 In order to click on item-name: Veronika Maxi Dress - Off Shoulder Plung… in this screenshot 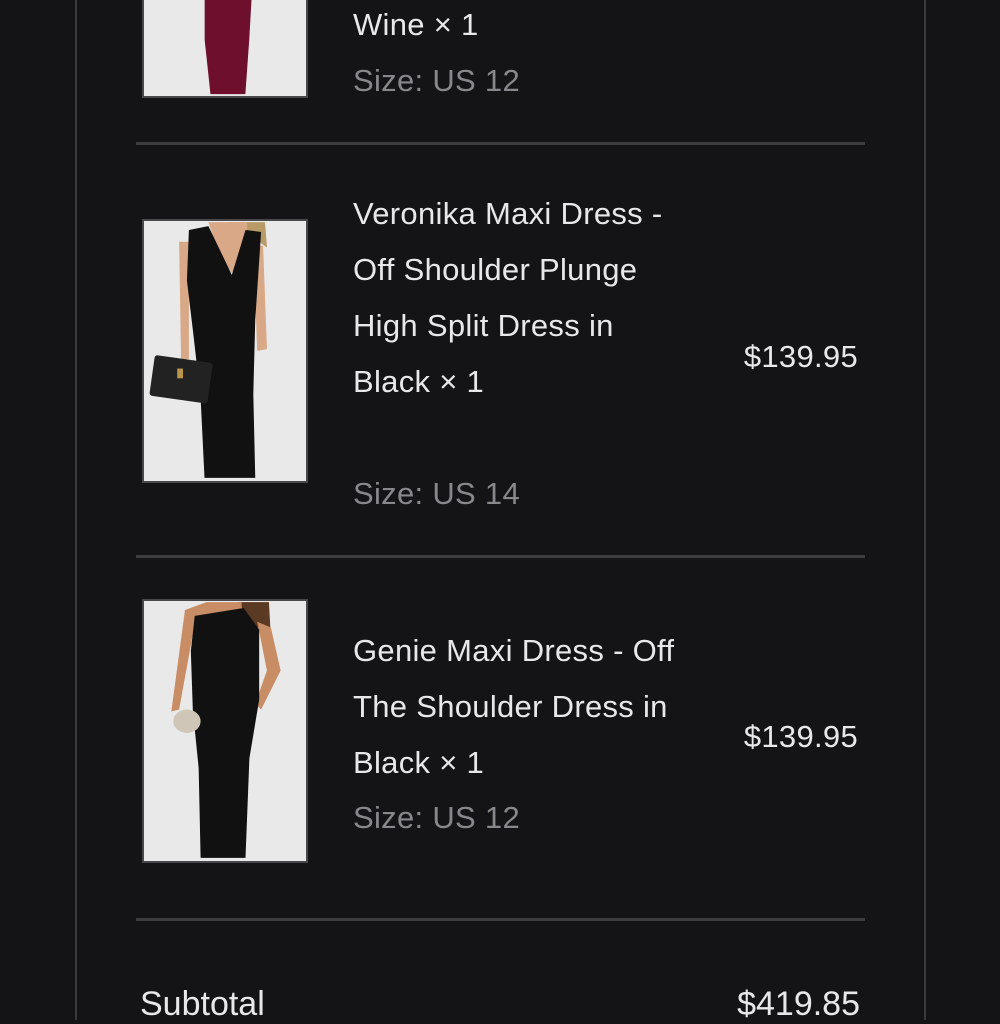, I will do `click(508, 297)`.